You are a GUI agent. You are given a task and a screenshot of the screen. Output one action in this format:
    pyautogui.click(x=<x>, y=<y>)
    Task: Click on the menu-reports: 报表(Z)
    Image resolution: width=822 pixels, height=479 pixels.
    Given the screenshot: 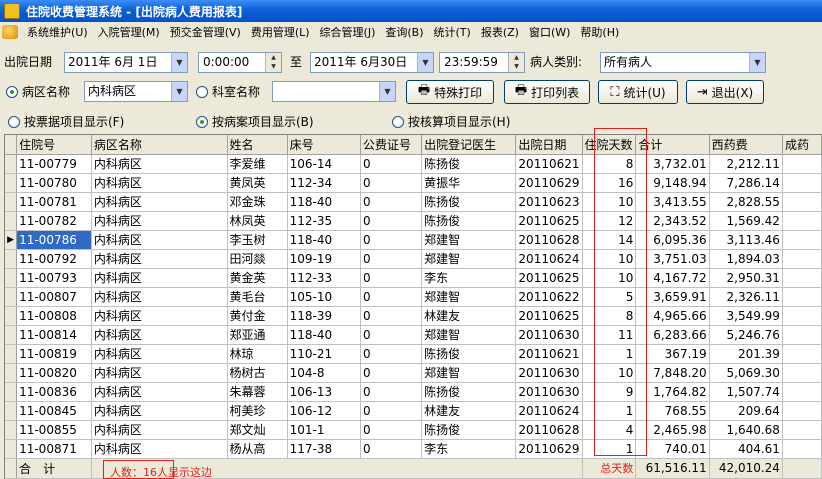 What is the action you would take?
    pyautogui.click(x=500, y=32)
    